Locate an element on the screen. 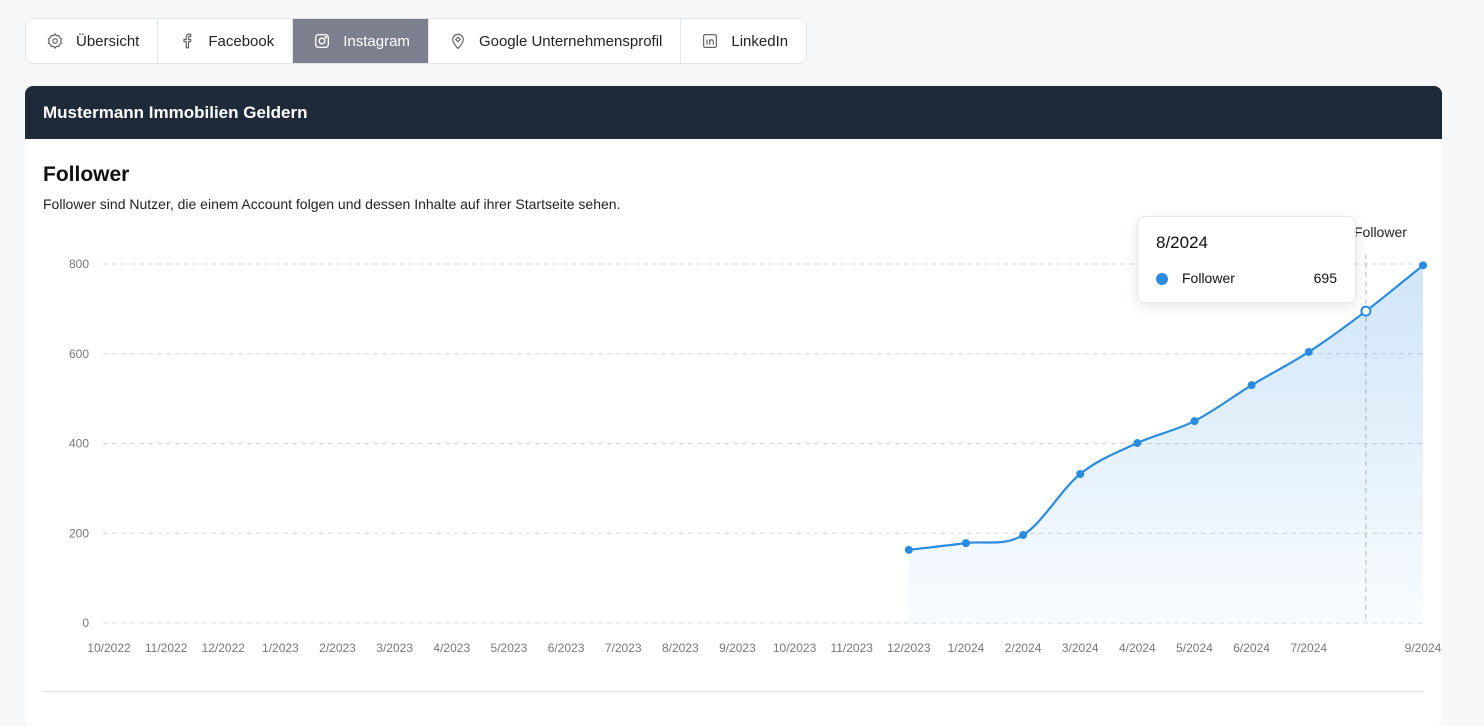 Image resolution: width=1484 pixels, height=726 pixels. x-tick-label: 7/2023 is located at coordinates (623, 648).